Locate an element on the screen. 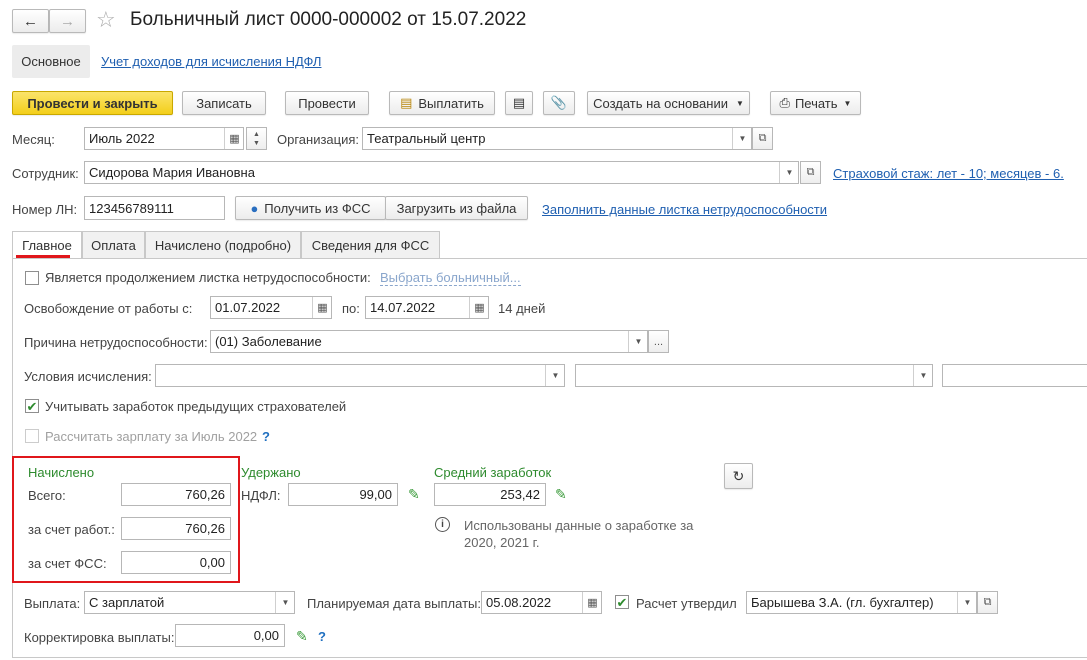 The width and height of the screenshot is (1087, 660). insurance-experience-link: Страховой стаж: лет - 10; месяцев - 6. is located at coordinates (948, 173).